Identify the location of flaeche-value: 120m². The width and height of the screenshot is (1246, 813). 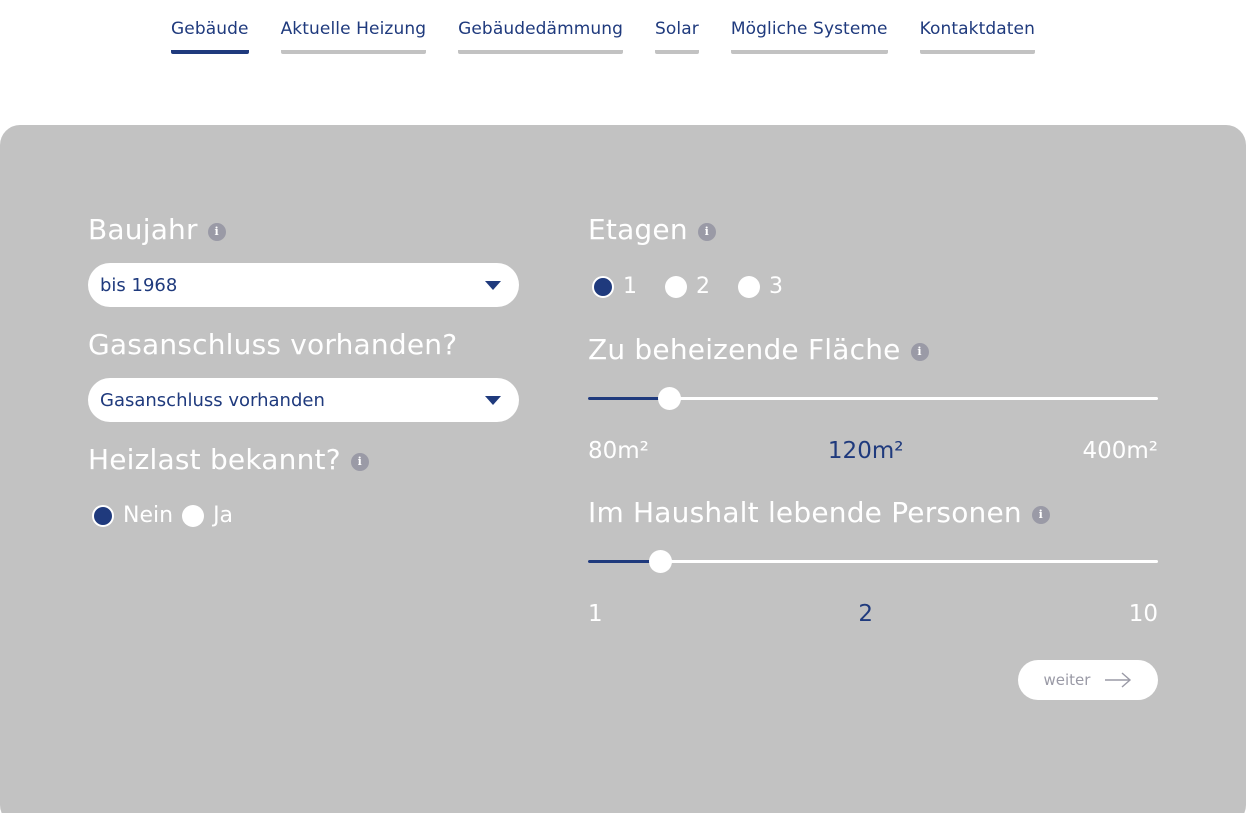
(865, 451).